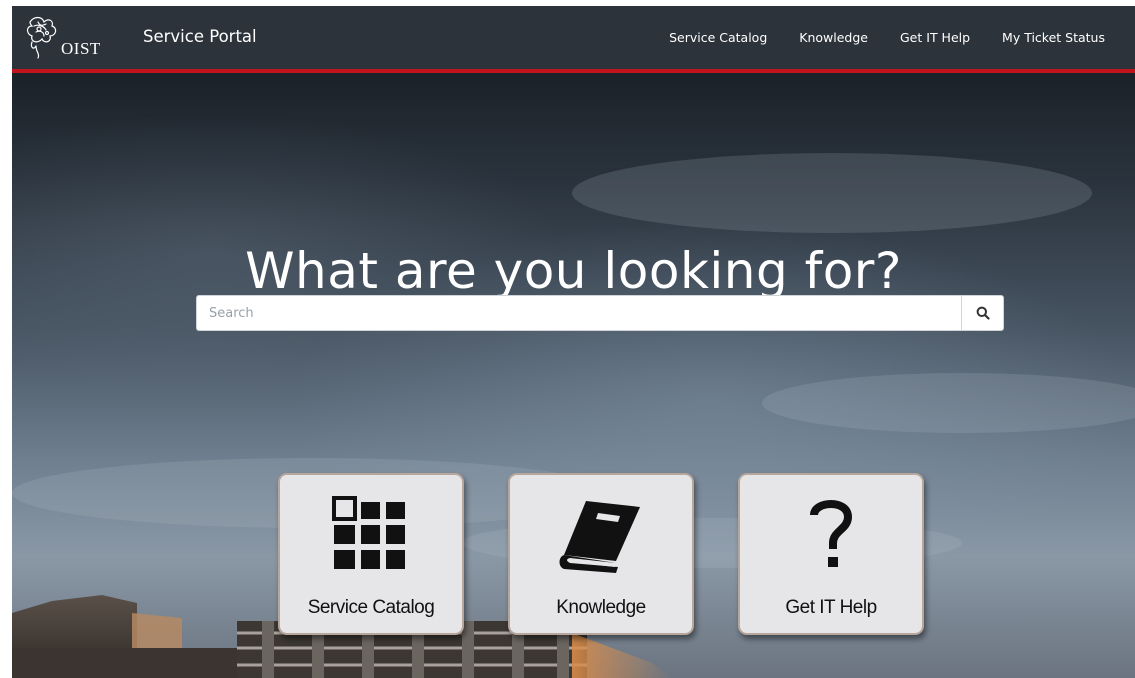 The image size is (1135, 678). What do you see at coordinates (67, 37) in the screenshot?
I see `oist-logo: OIST` at bounding box center [67, 37].